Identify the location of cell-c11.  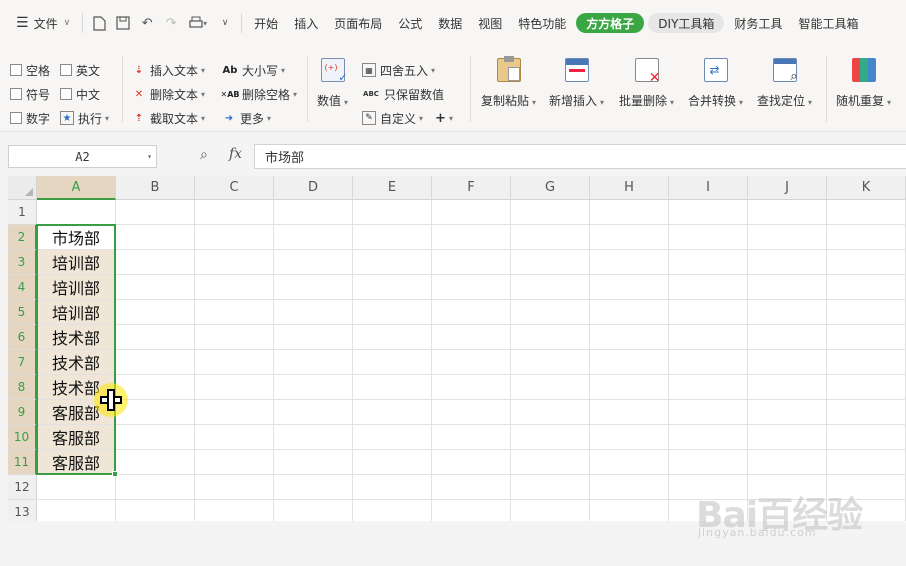
(234, 462).